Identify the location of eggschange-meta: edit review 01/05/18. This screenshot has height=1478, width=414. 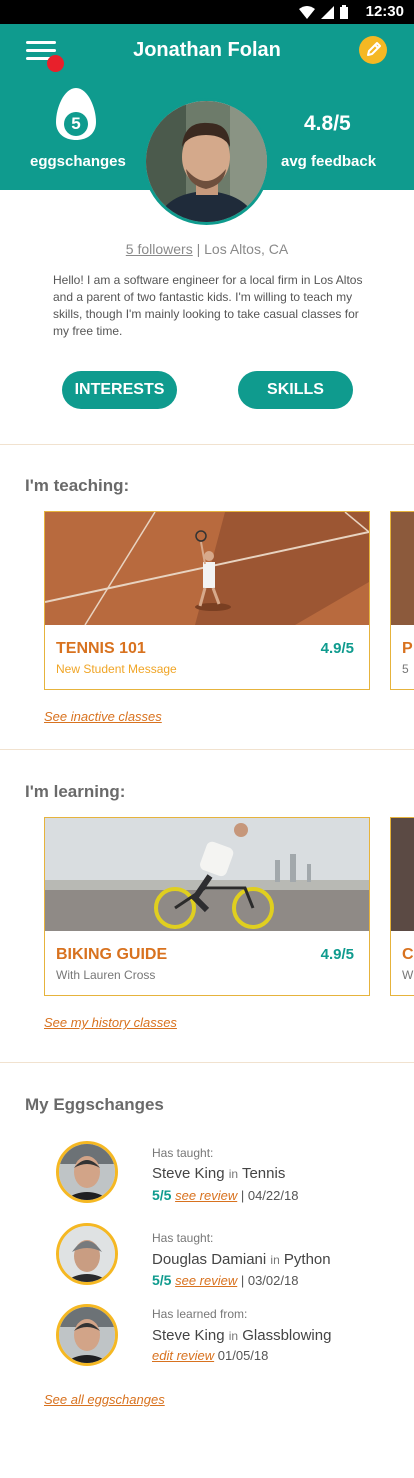
(210, 1355).